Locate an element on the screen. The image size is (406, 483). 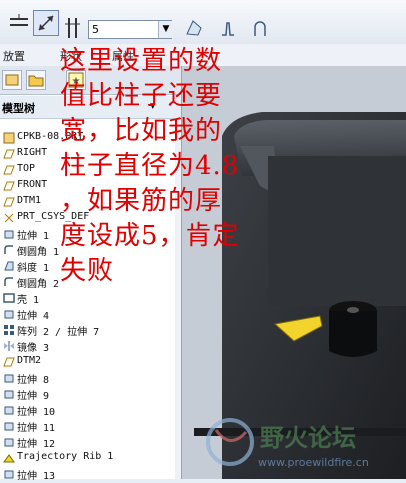
watermark: 野火论坛 www.proewildfire.cn is located at coordinates (301, 445).